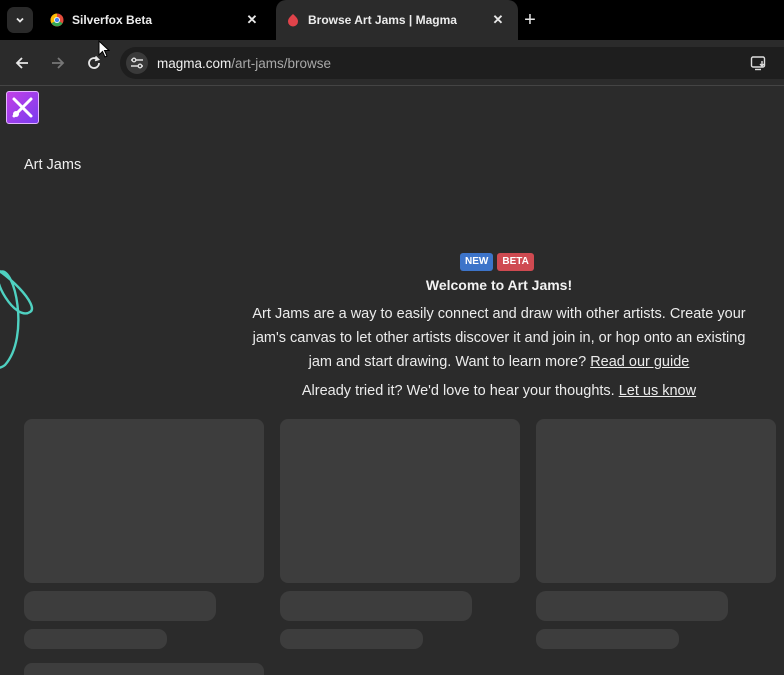 The height and width of the screenshot is (675, 784). I want to click on url-text: magma.com/art-jams/browse, so click(244, 63).